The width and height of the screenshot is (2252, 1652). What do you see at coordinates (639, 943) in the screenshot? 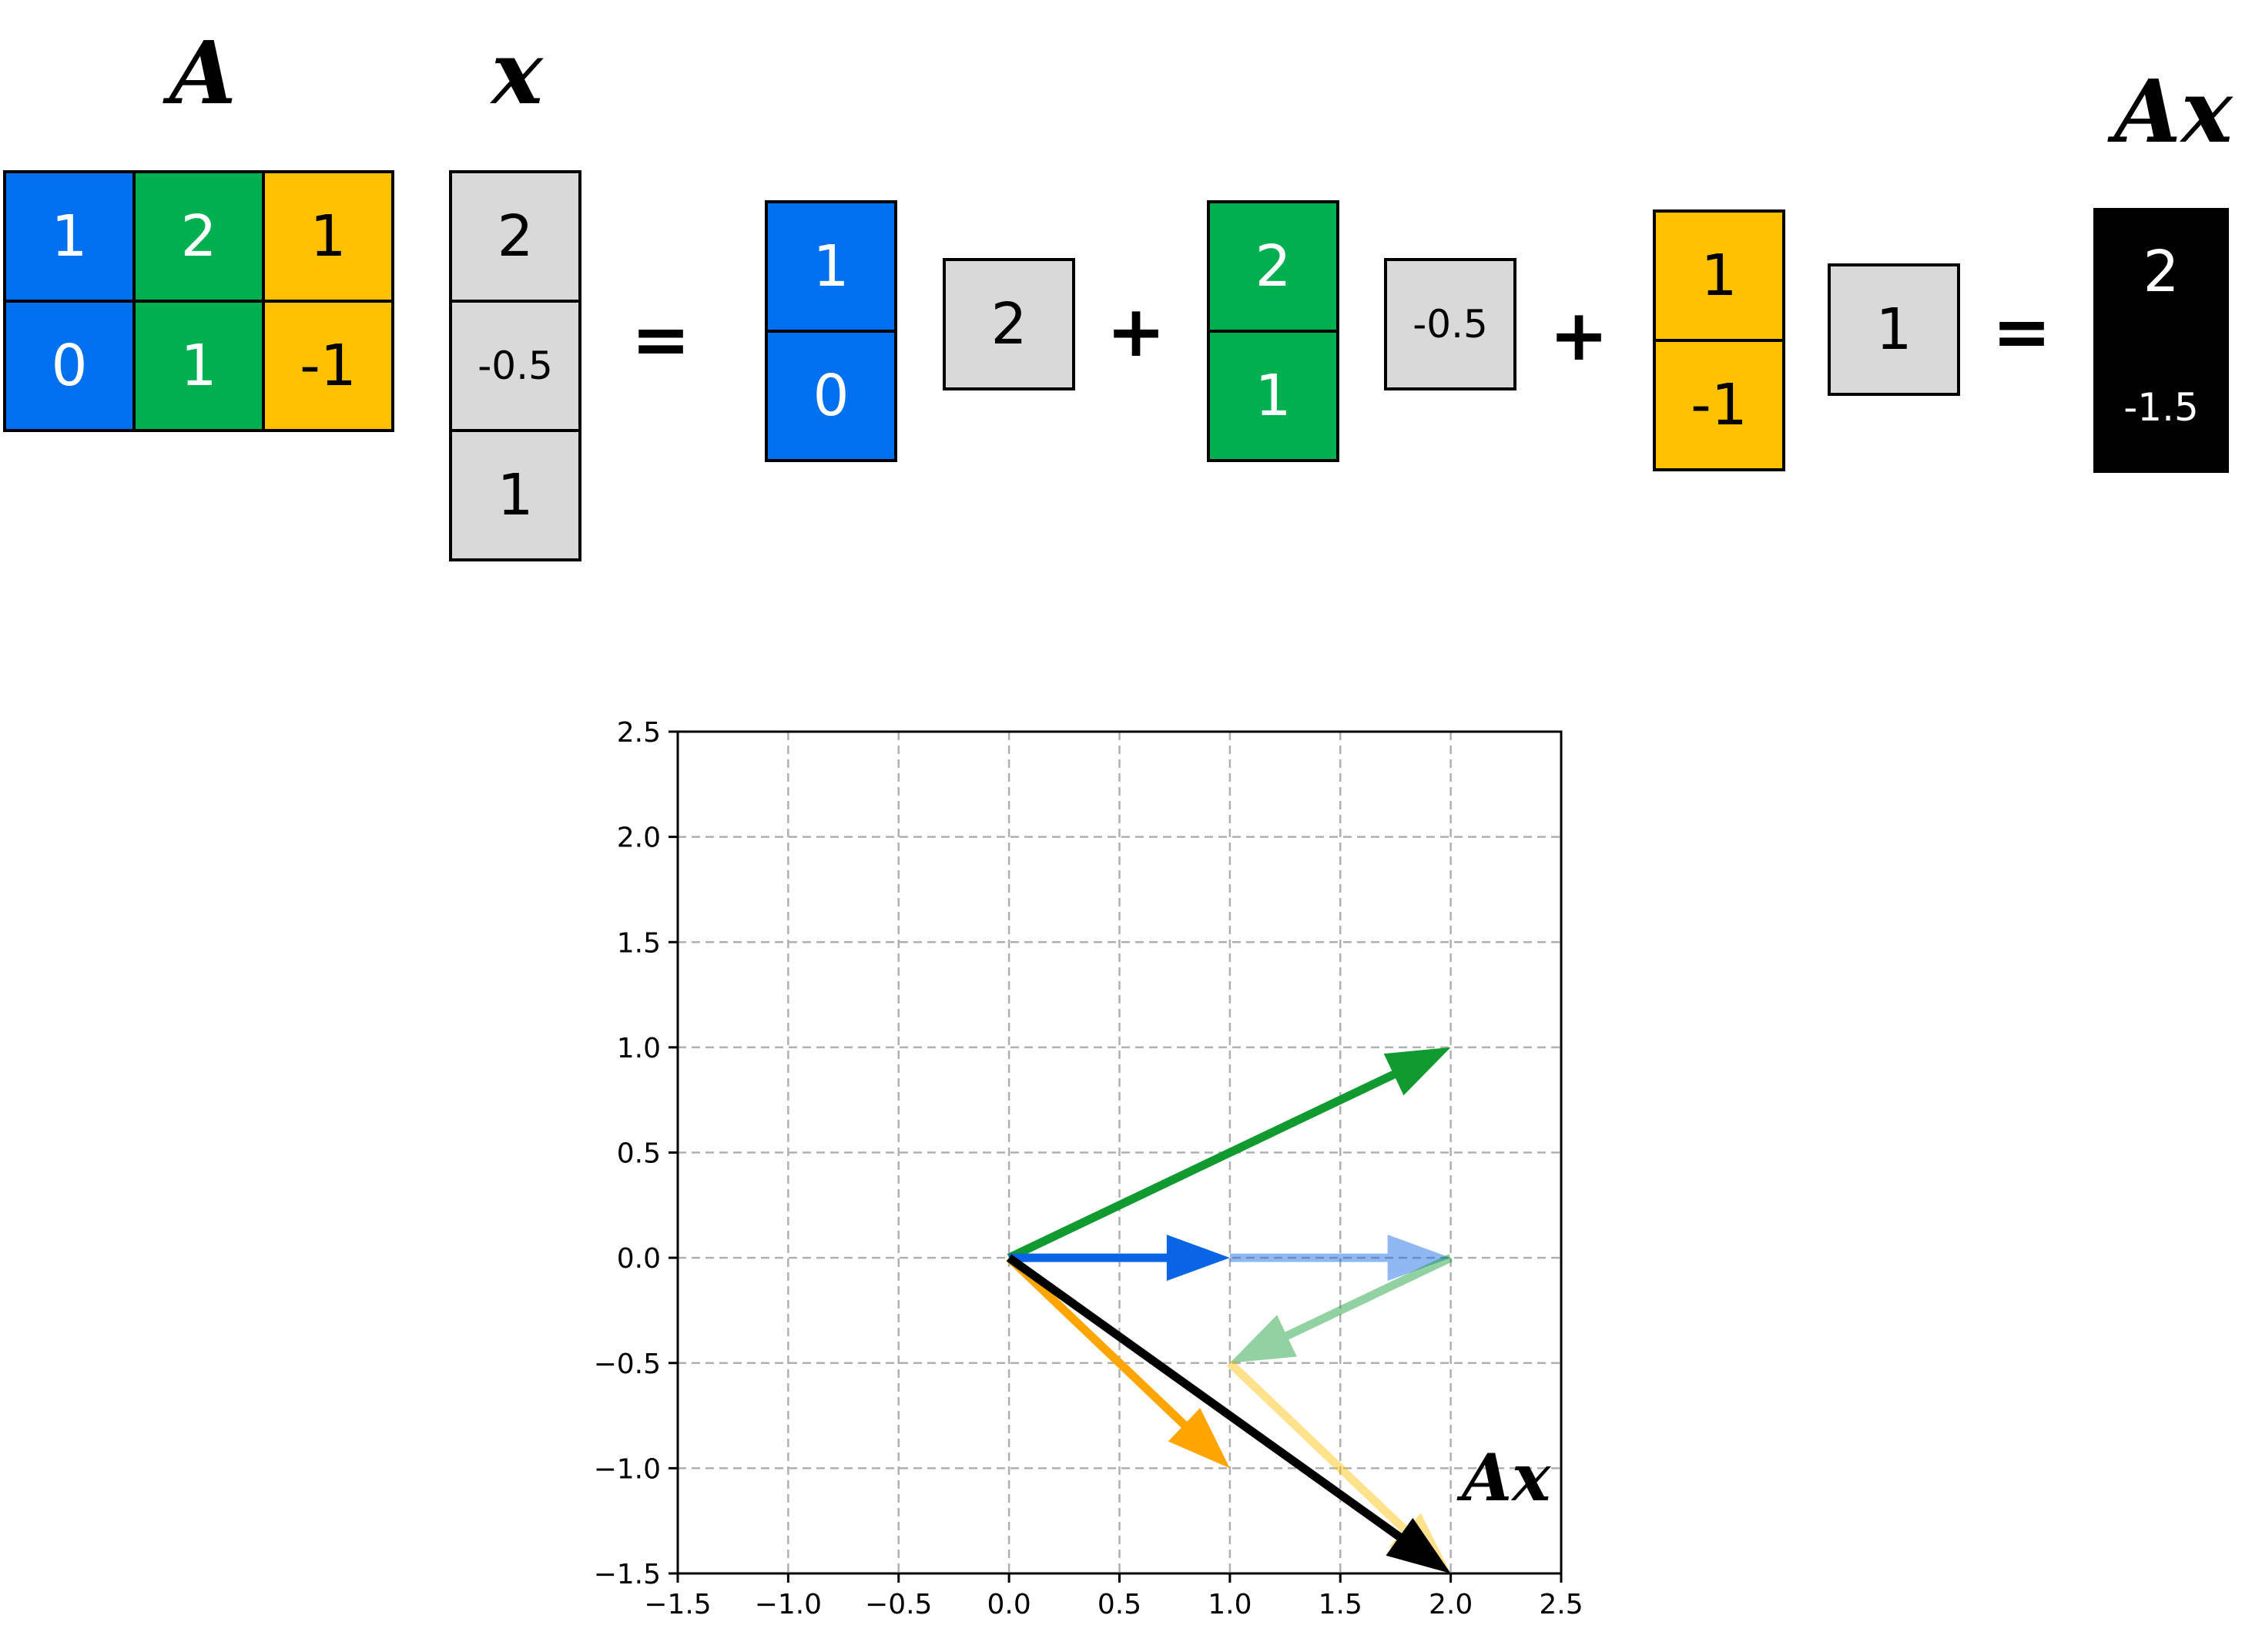
I see `y-tick-label: 1.5` at bounding box center [639, 943].